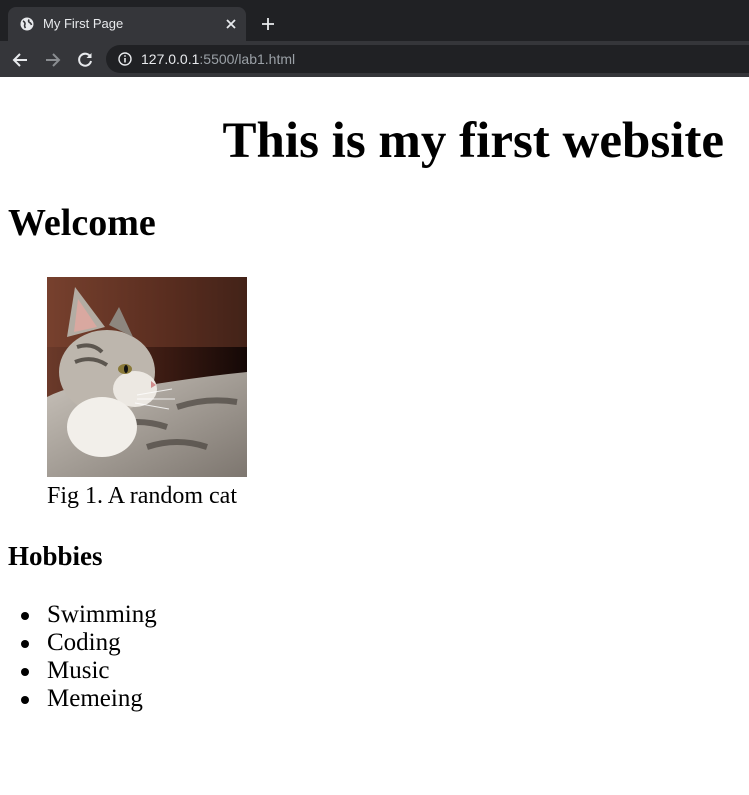 Image resolution: width=749 pixels, height=795 pixels. I want to click on welcome-heading: Welcome, so click(82, 223).